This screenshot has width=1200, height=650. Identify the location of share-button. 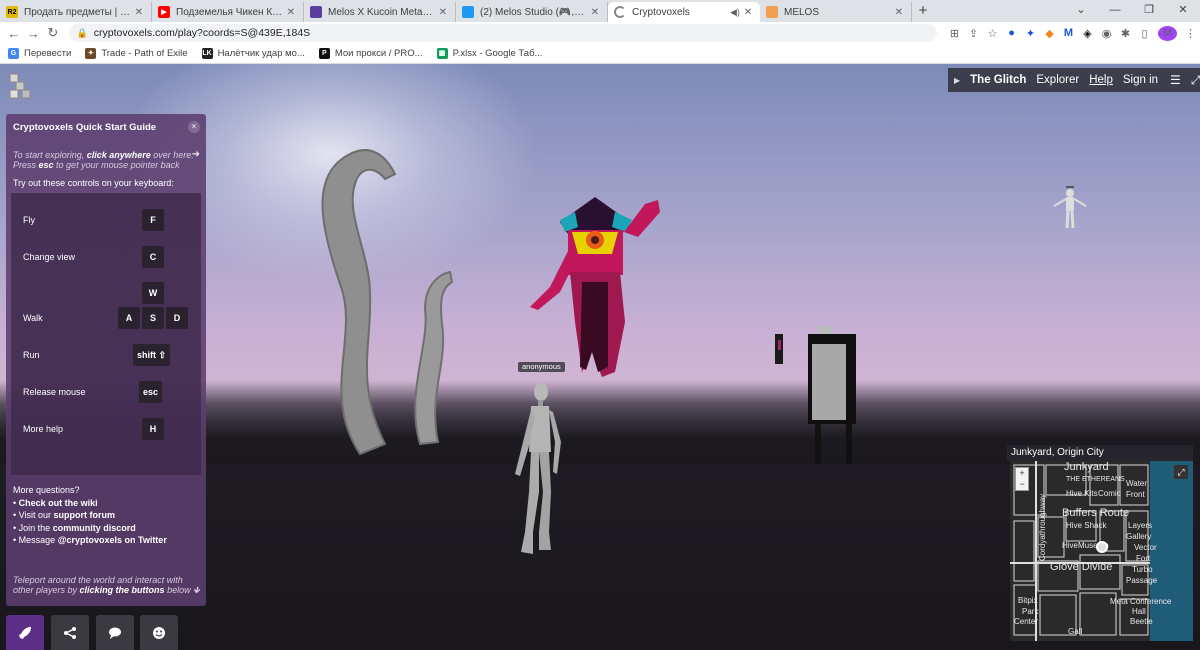
(70, 632).